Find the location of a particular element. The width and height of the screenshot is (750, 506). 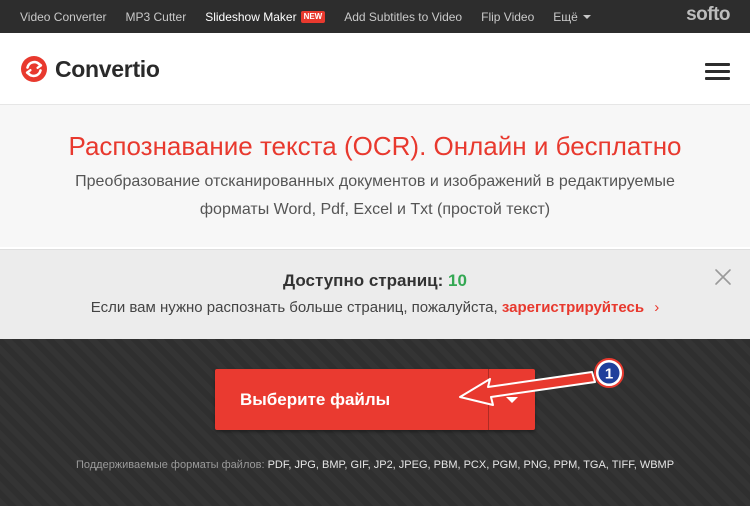

available-pages-count: 10 is located at coordinates (457, 280).